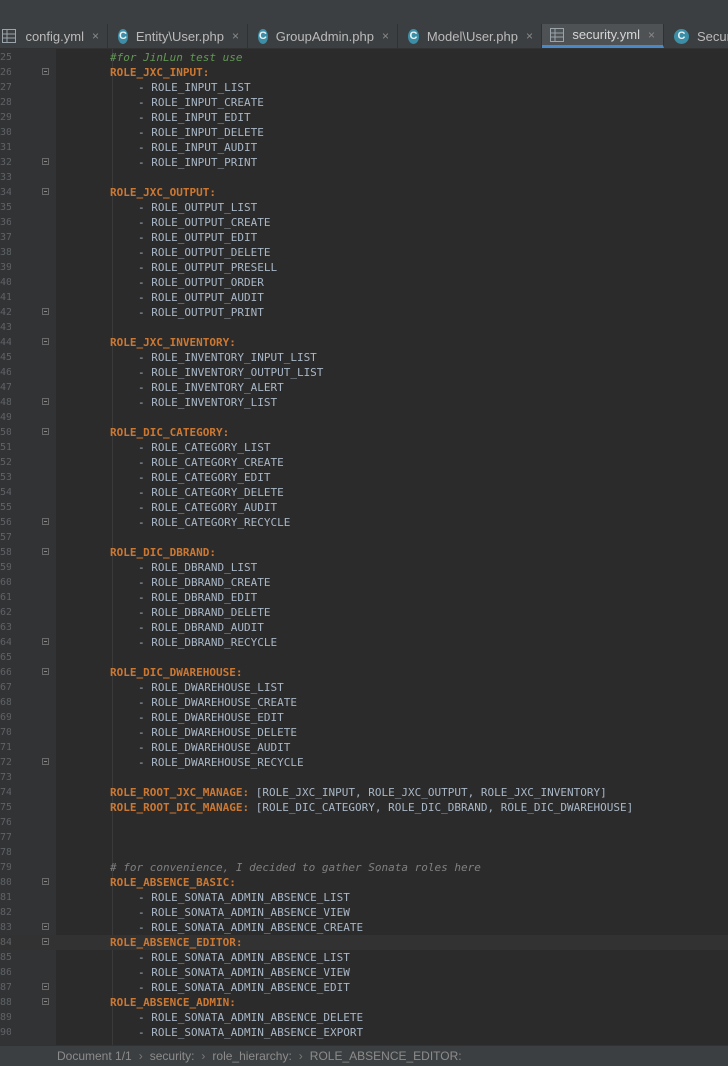 The width and height of the screenshot is (728, 1066). I want to click on code-line: 45 - ROLE_INVENTORY_INPUT_LIST, so click(364, 357).